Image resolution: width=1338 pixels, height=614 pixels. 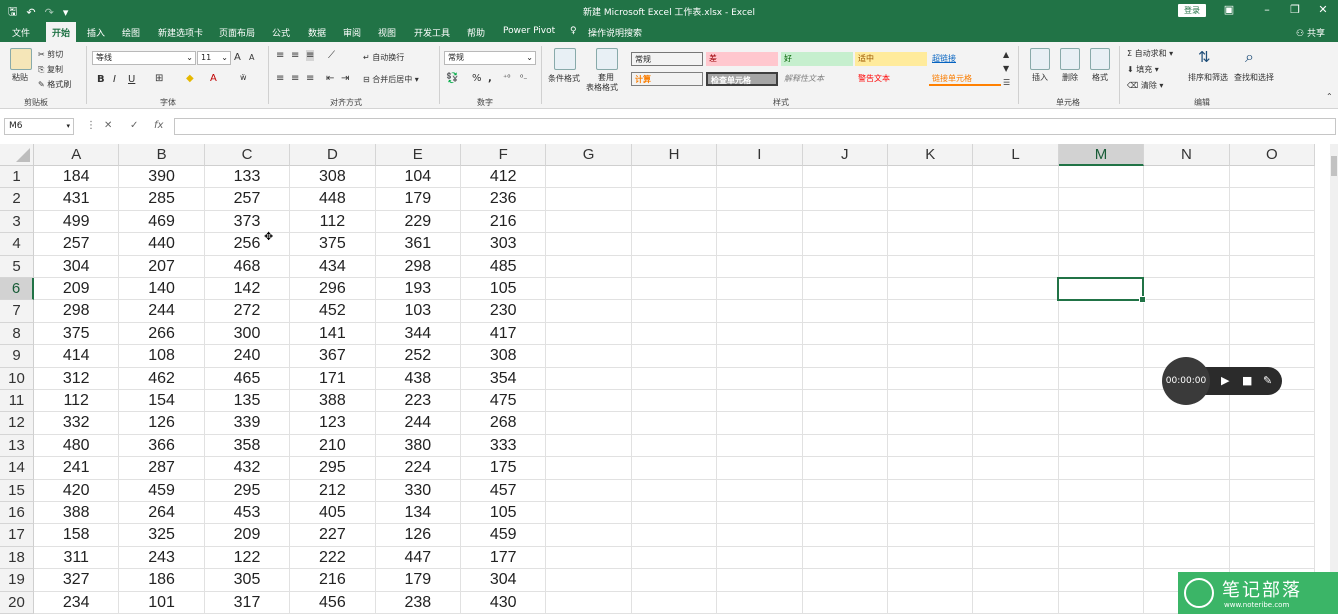 What do you see at coordinates (504, 490) in the screenshot?
I see `cell-f15: 457` at bounding box center [504, 490].